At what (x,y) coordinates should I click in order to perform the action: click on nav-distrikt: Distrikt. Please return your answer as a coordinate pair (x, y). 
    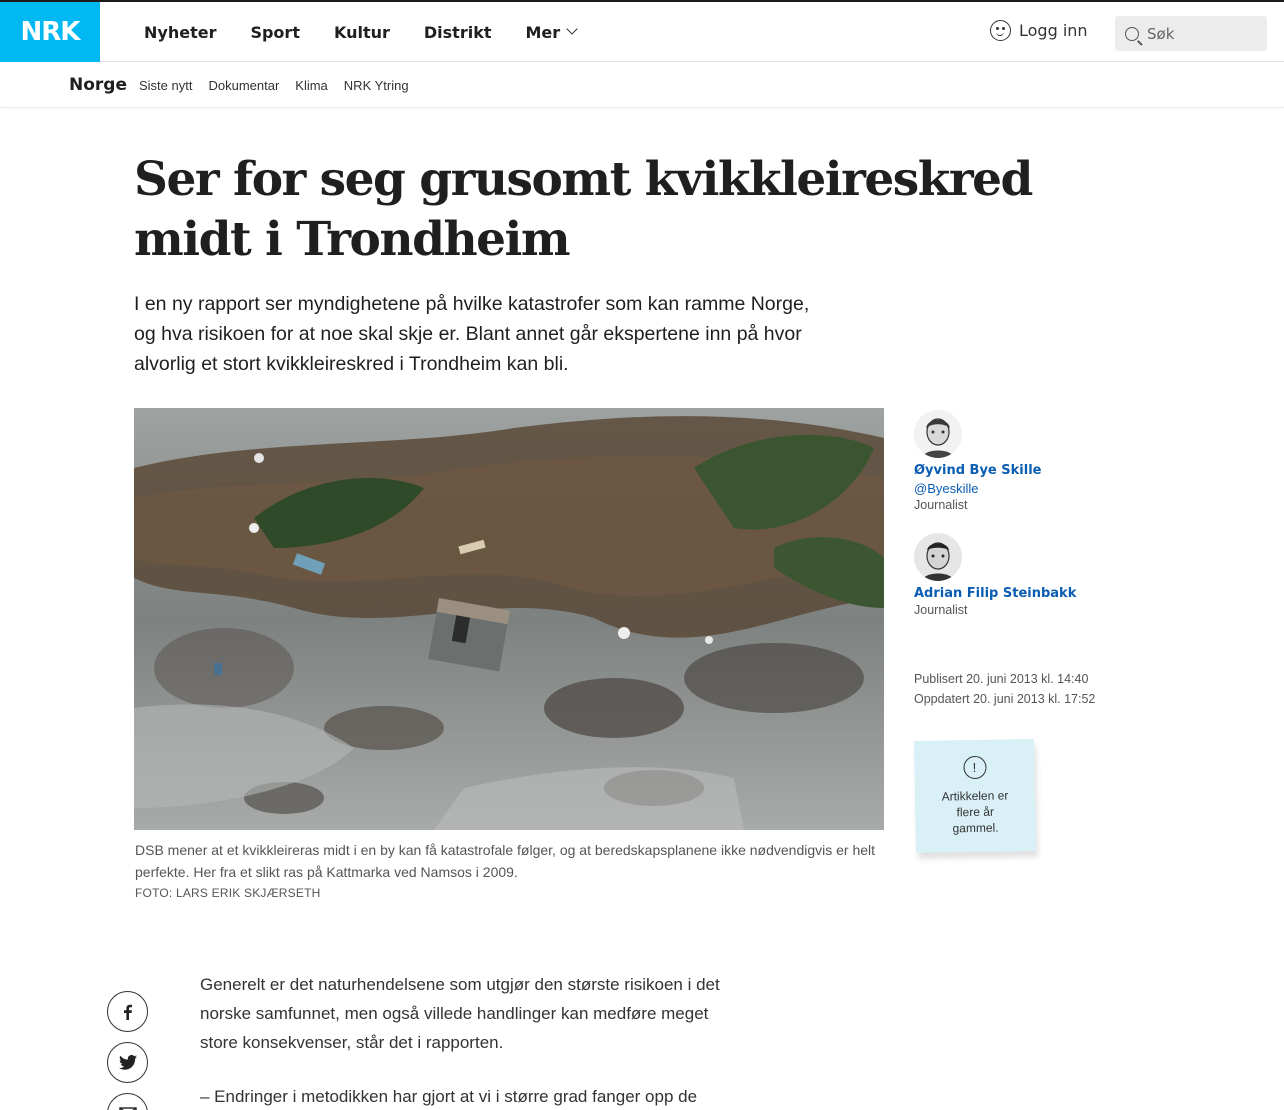
    Looking at the image, I should click on (458, 32).